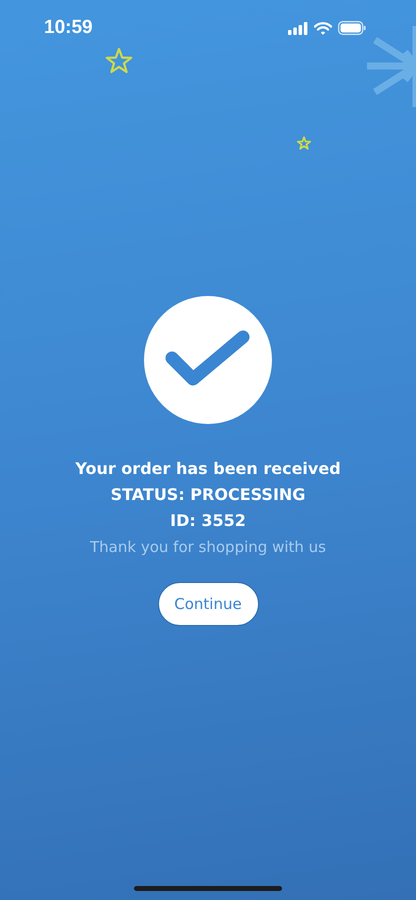 Image resolution: width=416 pixels, height=900 pixels. I want to click on wifi-icon, so click(323, 28).